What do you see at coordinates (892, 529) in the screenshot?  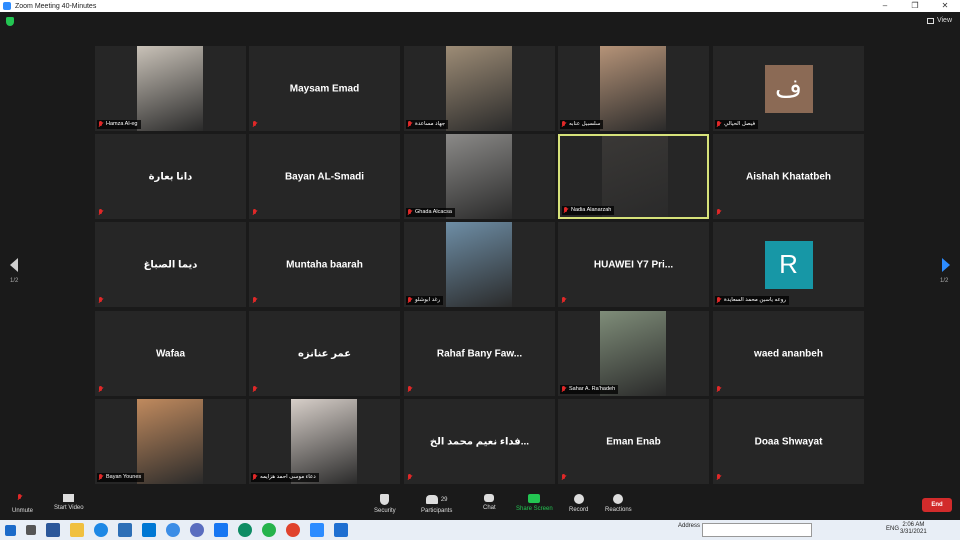 I see `language-indicator: ENG` at bounding box center [892, 529].